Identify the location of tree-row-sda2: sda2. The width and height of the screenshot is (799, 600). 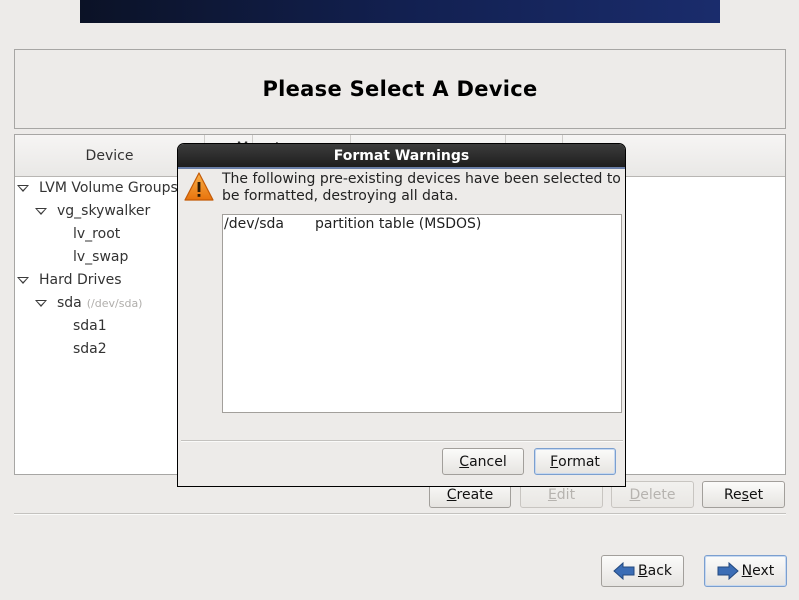
(90, 349).